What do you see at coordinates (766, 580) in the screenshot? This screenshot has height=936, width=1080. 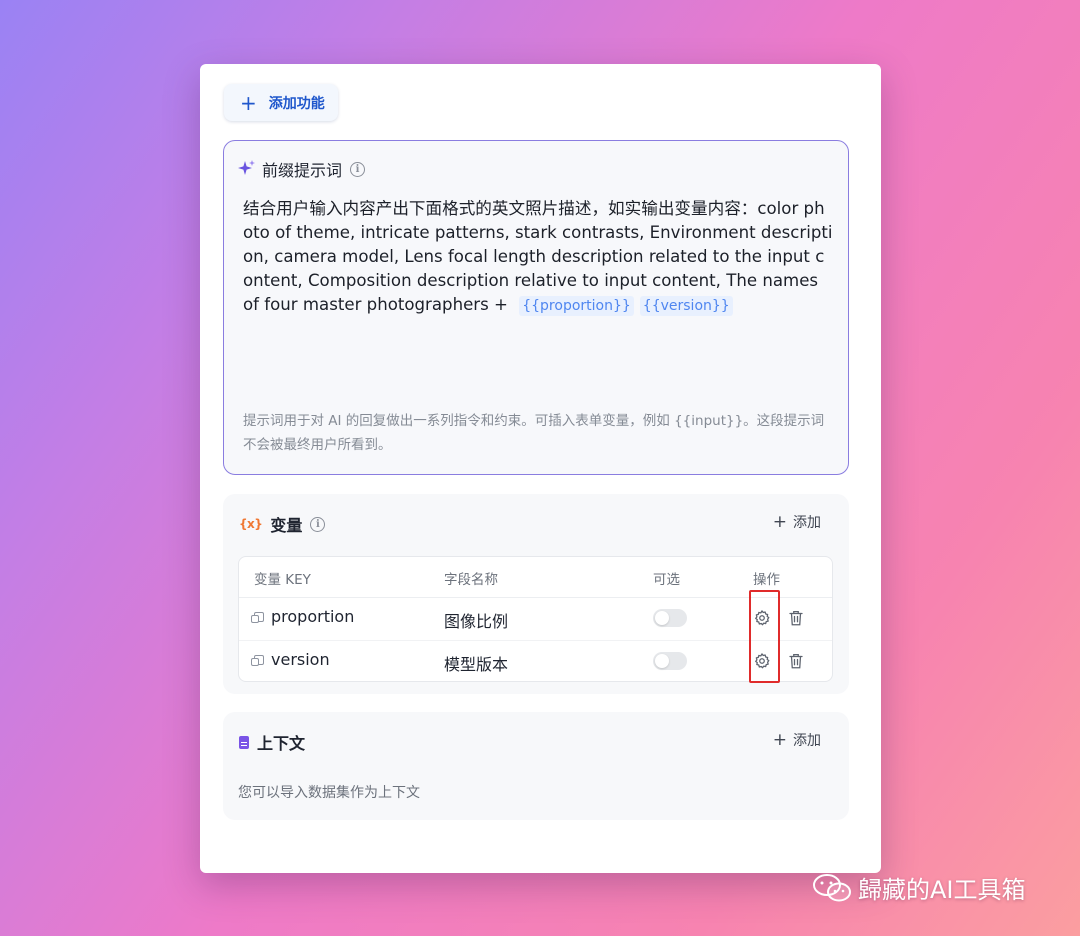 I see `column-header-actions: 操作` at bounding box center [766, 580].